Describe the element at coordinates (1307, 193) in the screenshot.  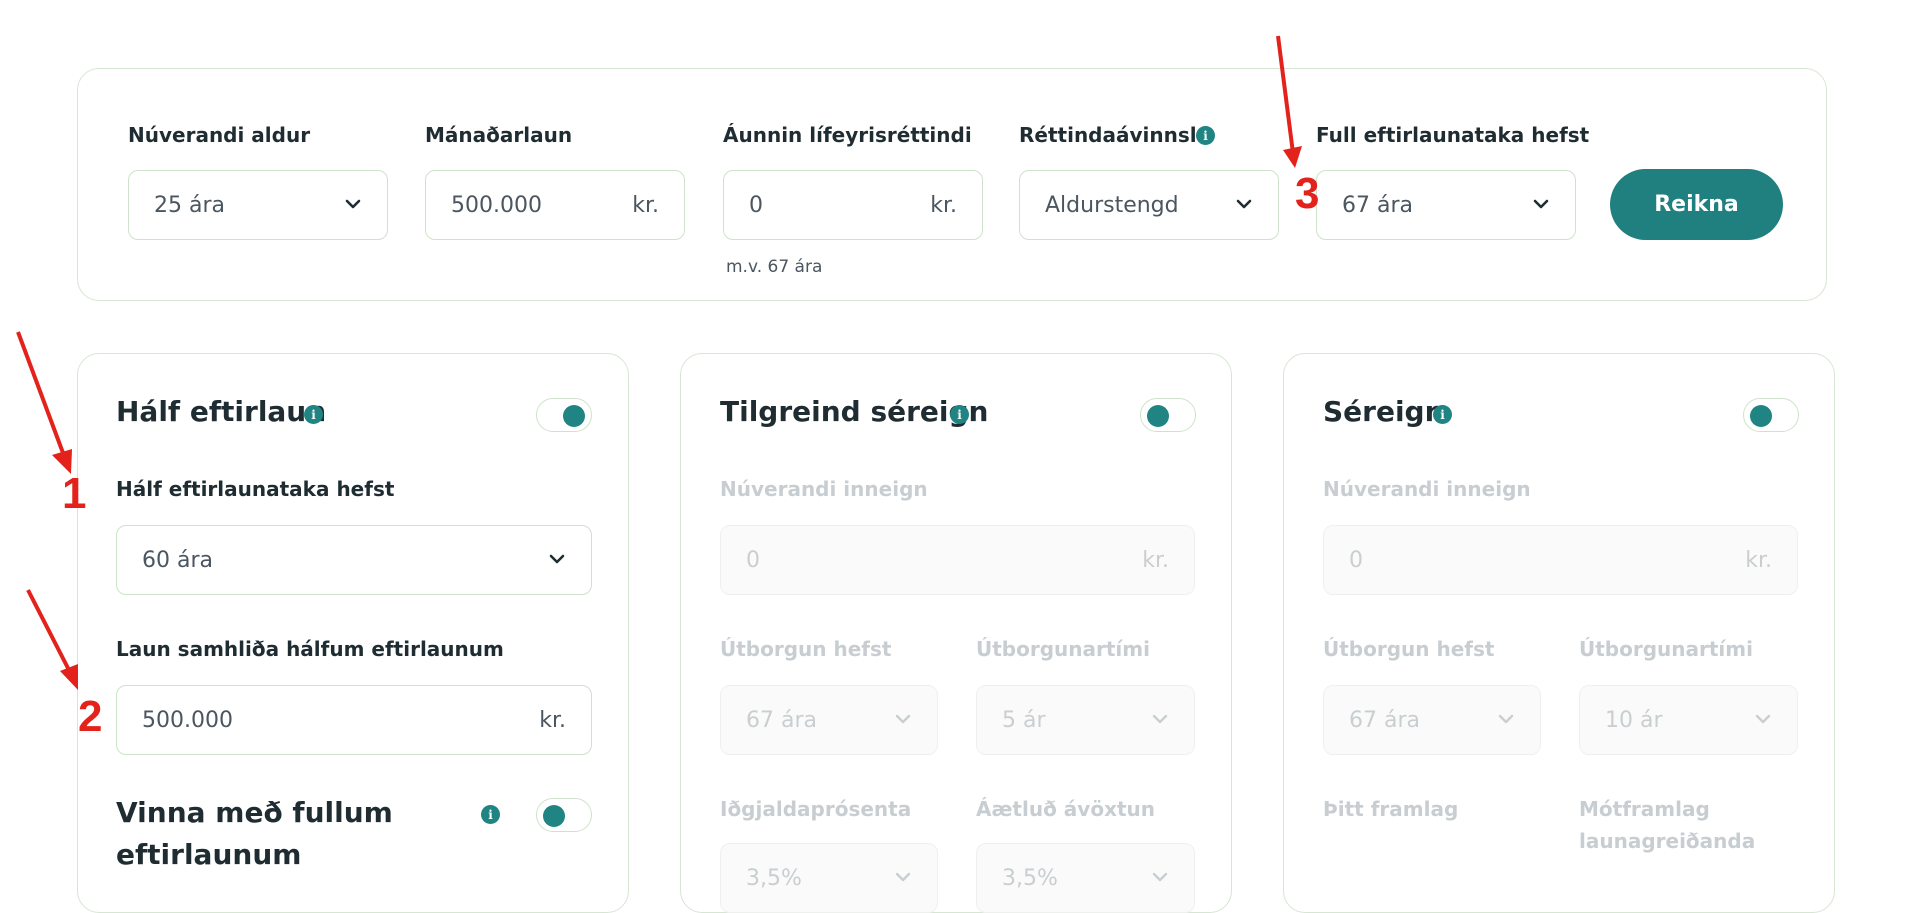
I see `annotation-number-3: 3` at that location.